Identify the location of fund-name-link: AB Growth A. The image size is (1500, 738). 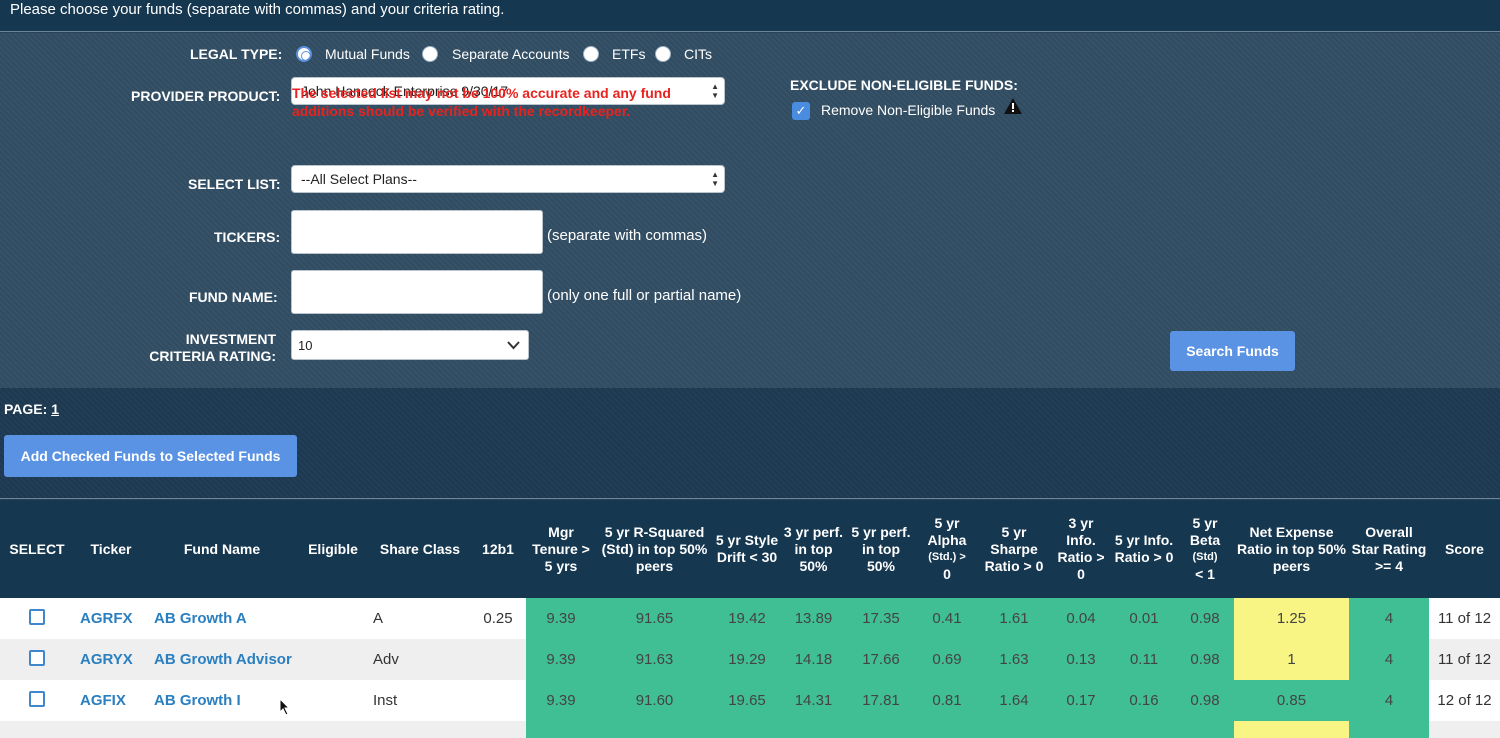
(222, 618).